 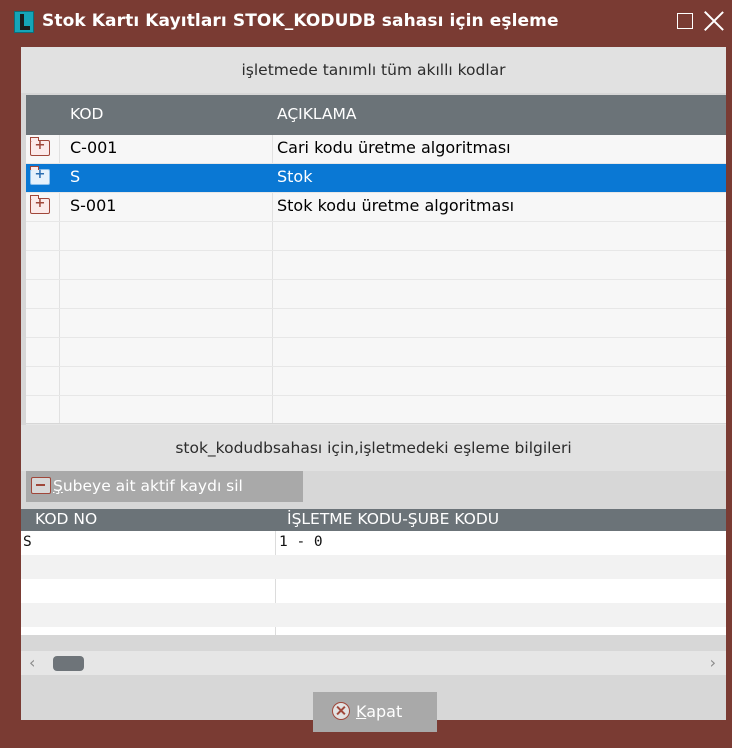 I want to click on minus-folder-icon, so click(x=41, y=485).